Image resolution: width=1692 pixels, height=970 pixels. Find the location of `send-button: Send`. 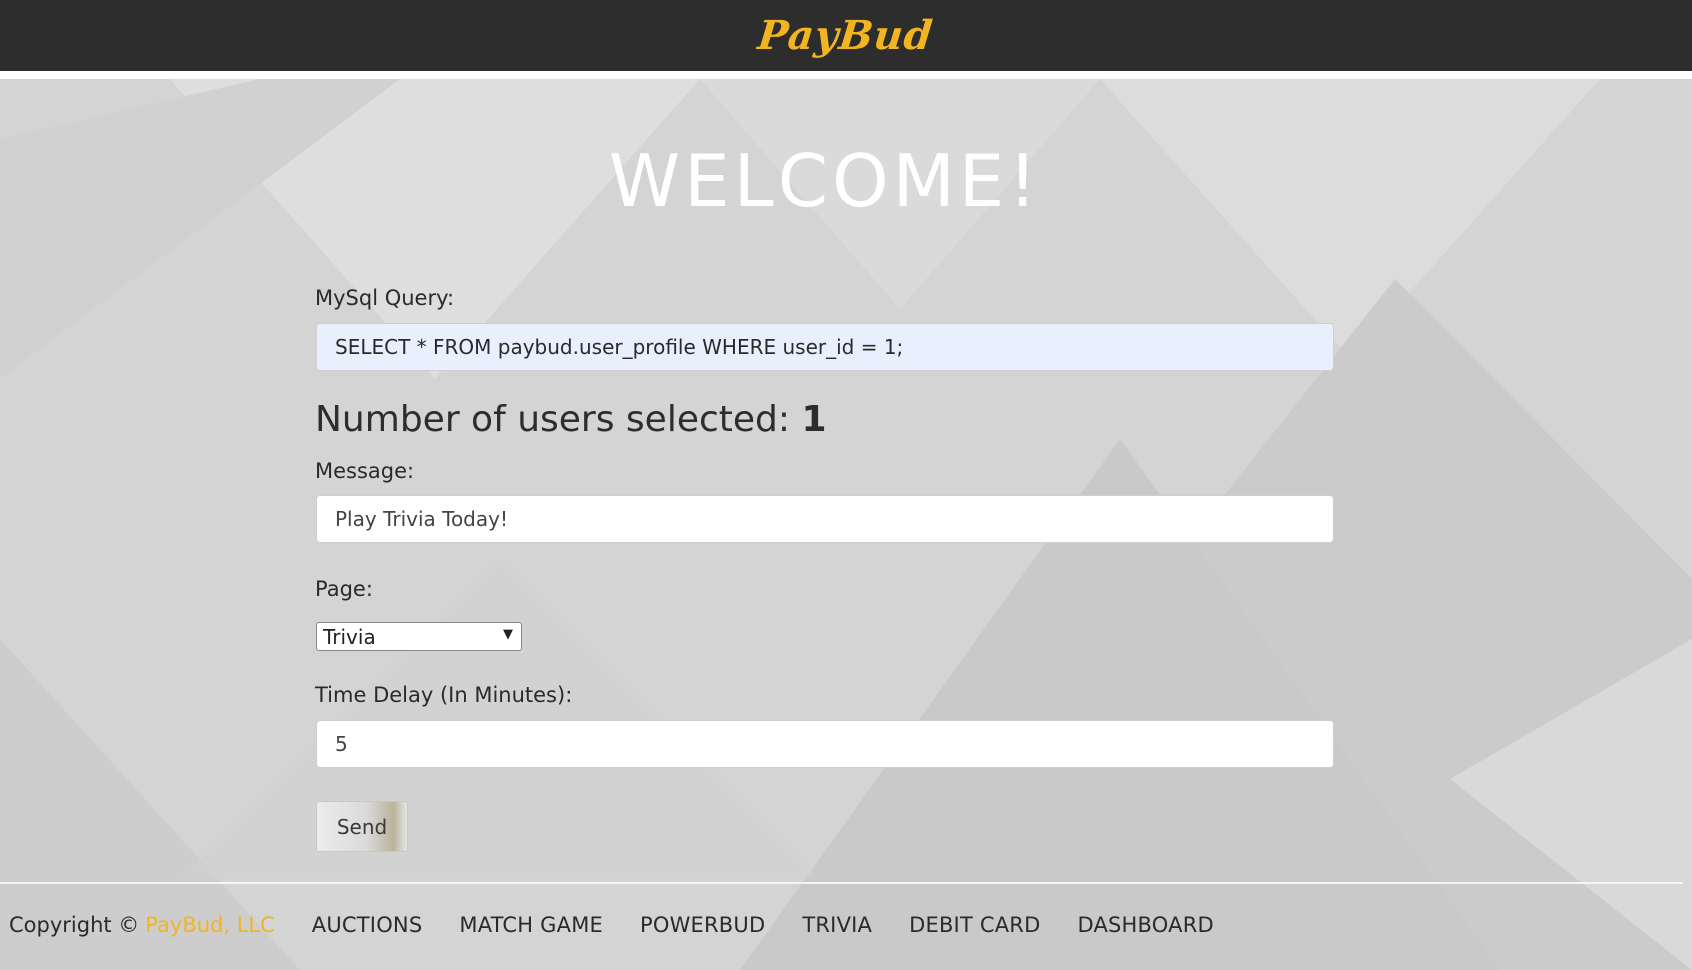

send-button: Send is located at coordinates (362, 826).